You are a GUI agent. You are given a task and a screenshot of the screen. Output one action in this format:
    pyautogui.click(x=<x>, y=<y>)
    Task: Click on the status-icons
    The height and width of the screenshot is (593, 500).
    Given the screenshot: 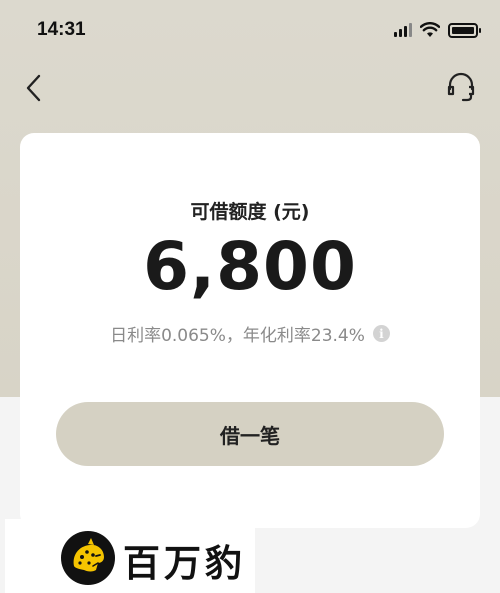 What is the action you would take?
    pyautogui.click(x=437, y=30)
    